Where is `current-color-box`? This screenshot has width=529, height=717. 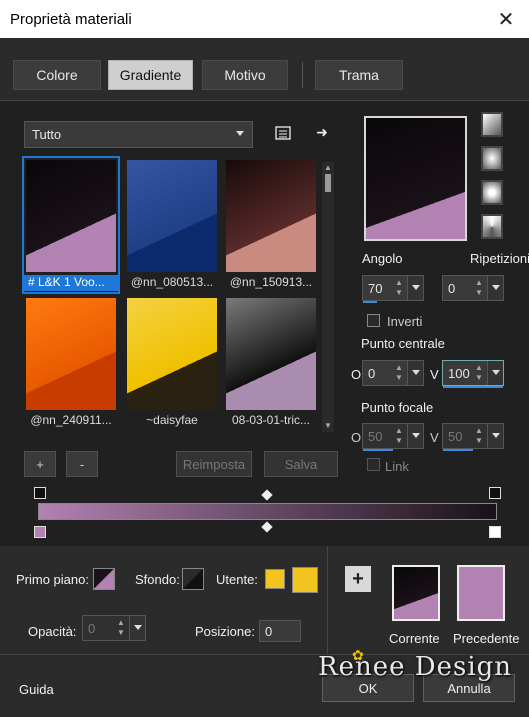 current-color-box is located at coordinates (416, 593).